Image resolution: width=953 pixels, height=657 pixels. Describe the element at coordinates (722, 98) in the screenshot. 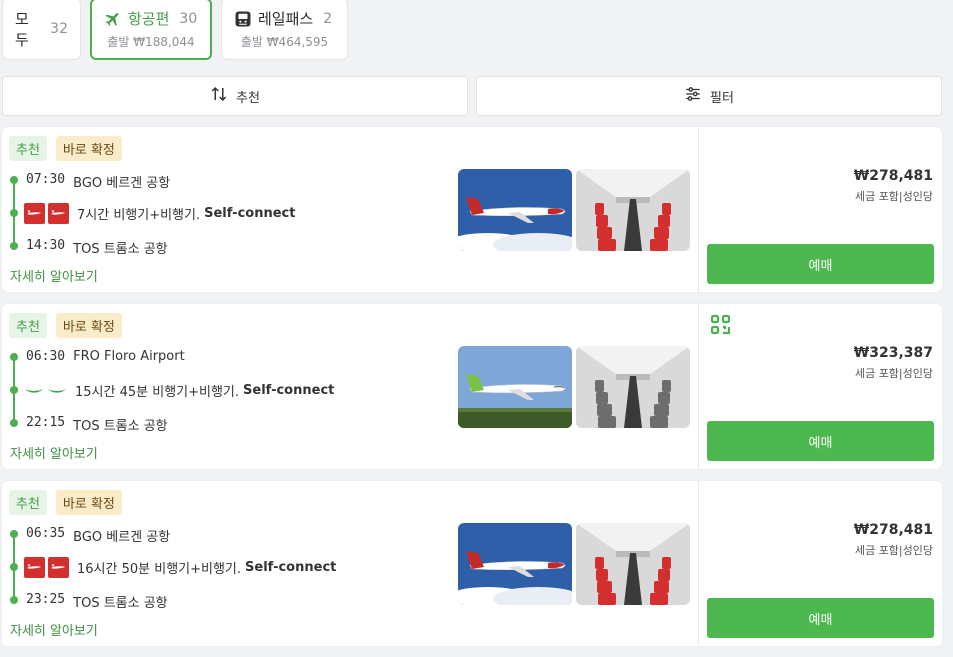

I see `filter-label: 필터` at that location.